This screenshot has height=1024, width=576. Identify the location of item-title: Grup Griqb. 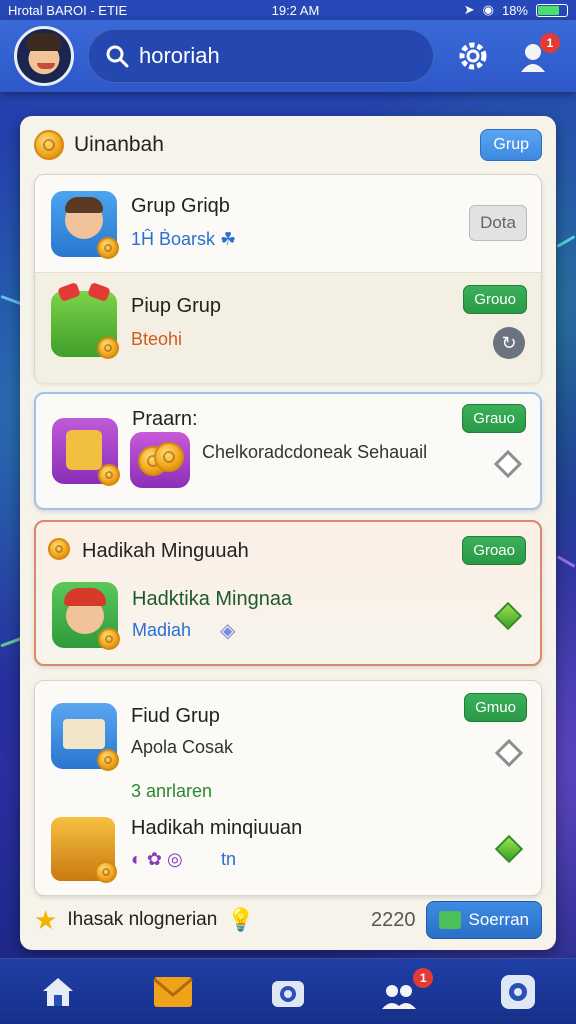
(180, 206).